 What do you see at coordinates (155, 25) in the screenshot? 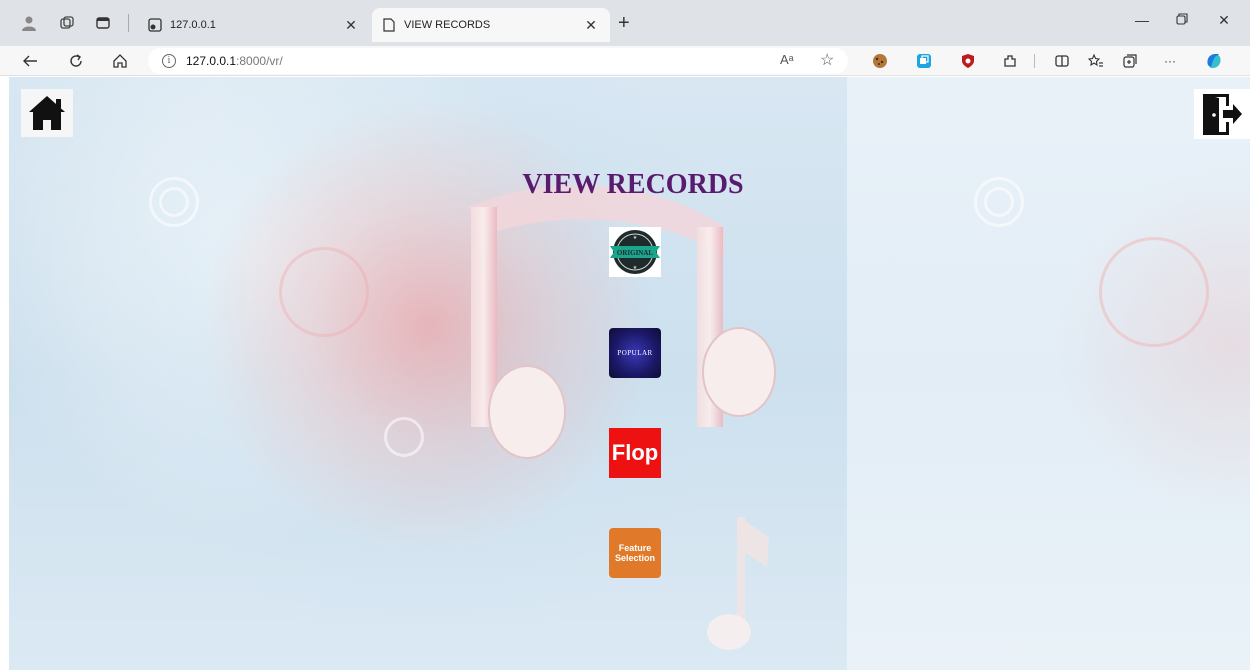
I see `site-favicon-icon` at bounding box center [155, 25].